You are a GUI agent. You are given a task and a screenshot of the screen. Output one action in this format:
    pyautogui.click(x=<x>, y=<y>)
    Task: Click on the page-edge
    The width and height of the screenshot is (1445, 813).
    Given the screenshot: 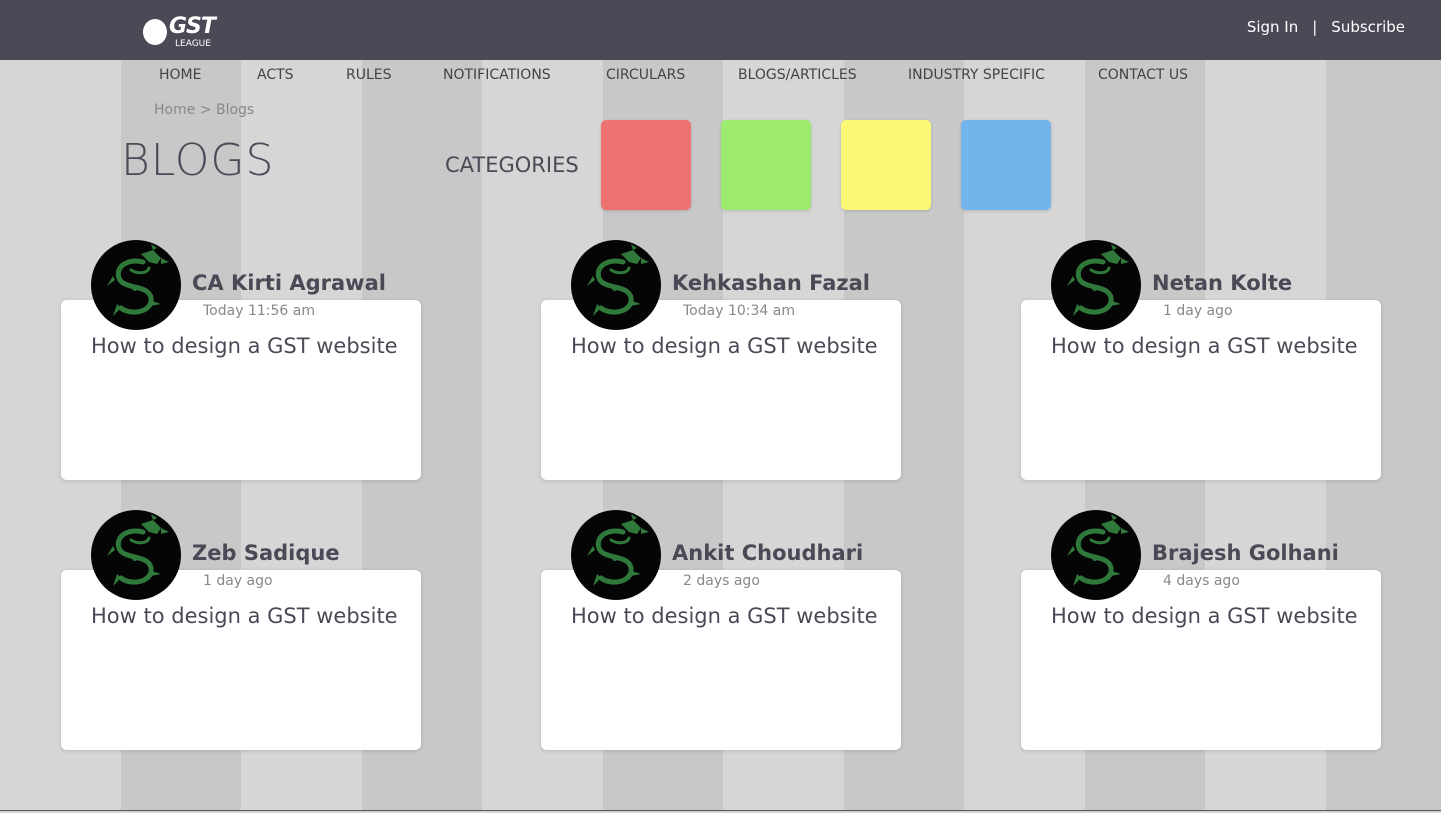 What is the action you would take?
    pyautogui.click(x=1443, y=406)
    